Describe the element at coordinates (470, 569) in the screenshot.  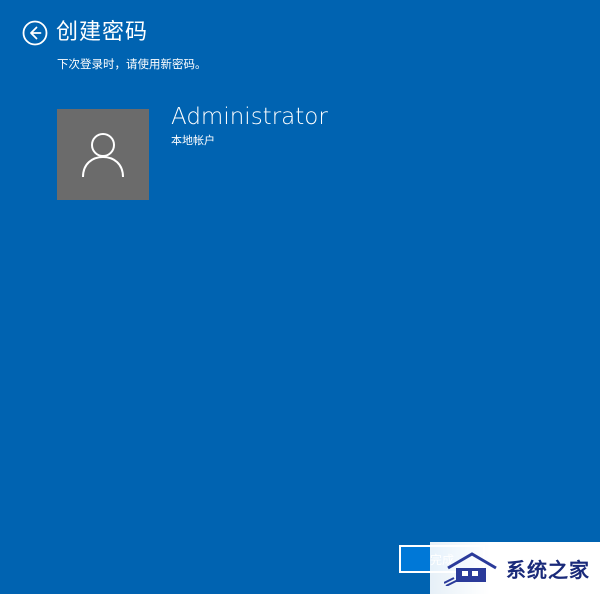
I see `watermark-logo-icon` at that location.